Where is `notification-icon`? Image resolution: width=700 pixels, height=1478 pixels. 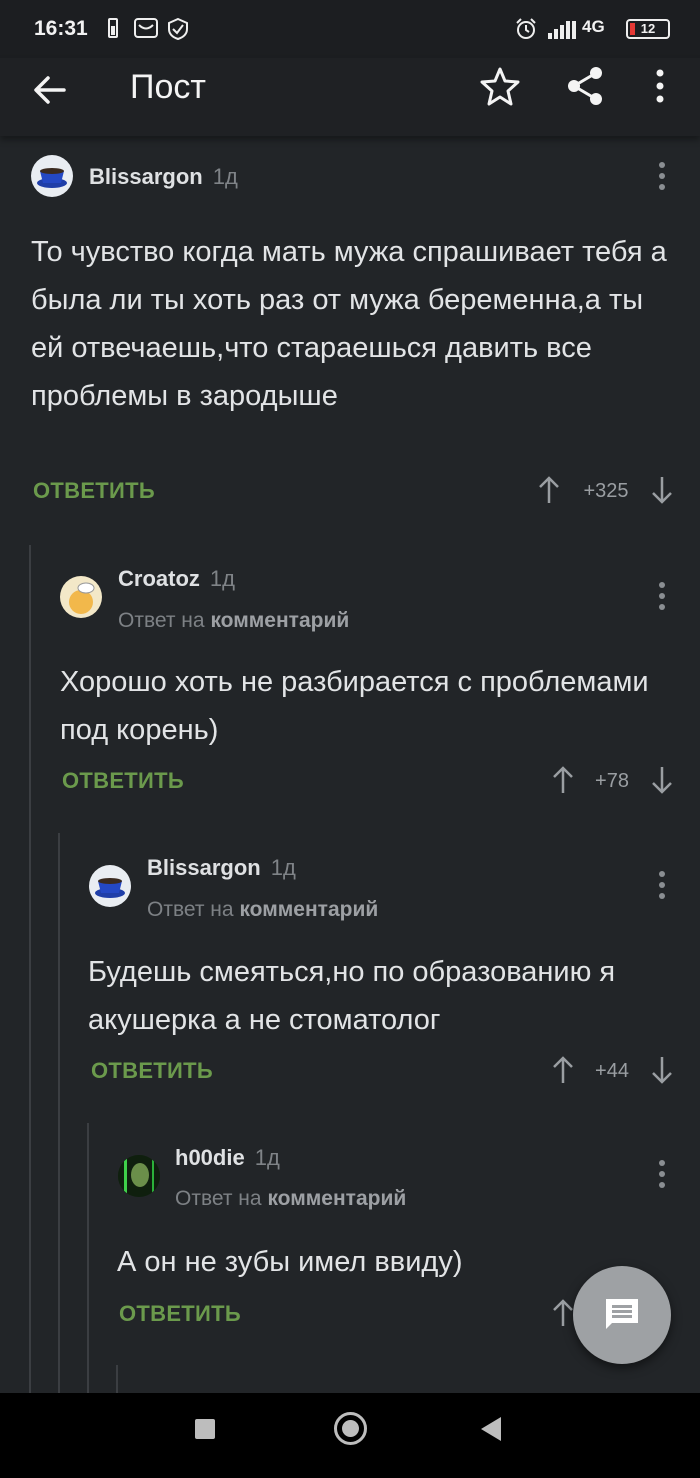
notification-icon is located at coordinates (146, 28).